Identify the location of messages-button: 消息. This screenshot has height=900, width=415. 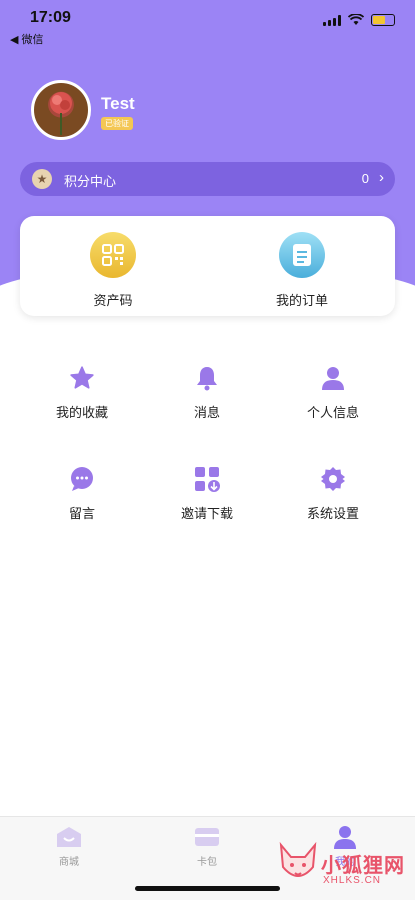
(207, 392).